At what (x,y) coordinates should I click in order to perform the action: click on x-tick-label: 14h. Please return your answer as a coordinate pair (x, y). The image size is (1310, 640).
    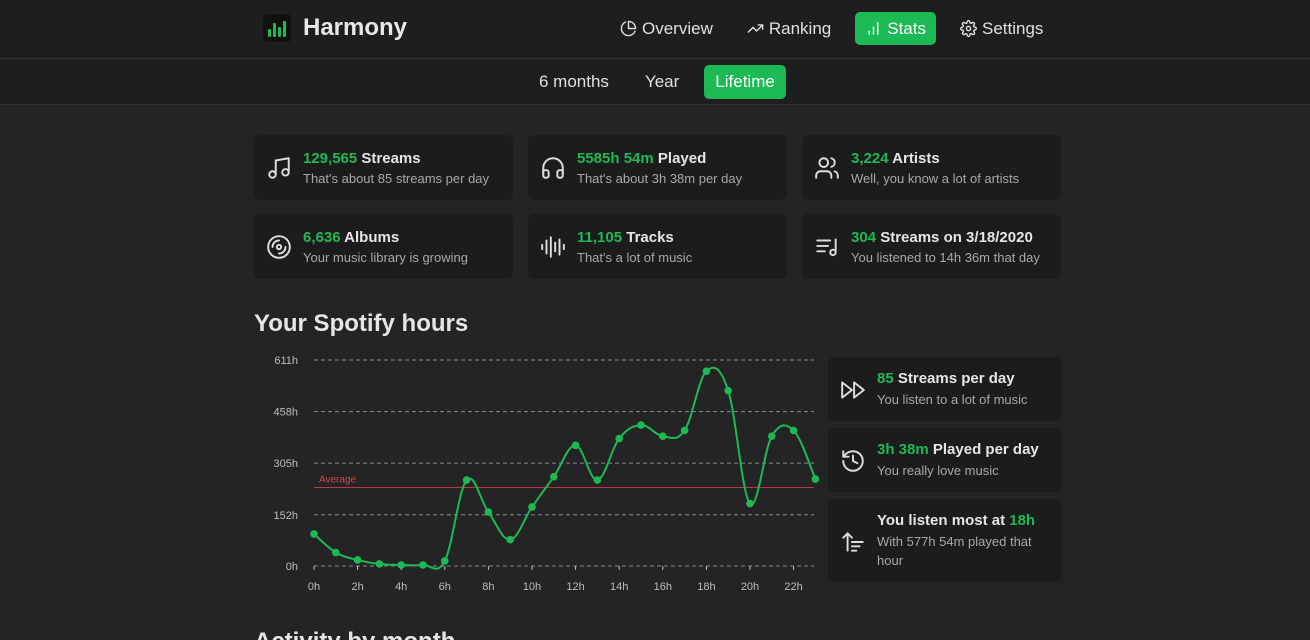
    Looking at the image, I should click on (619, 587).